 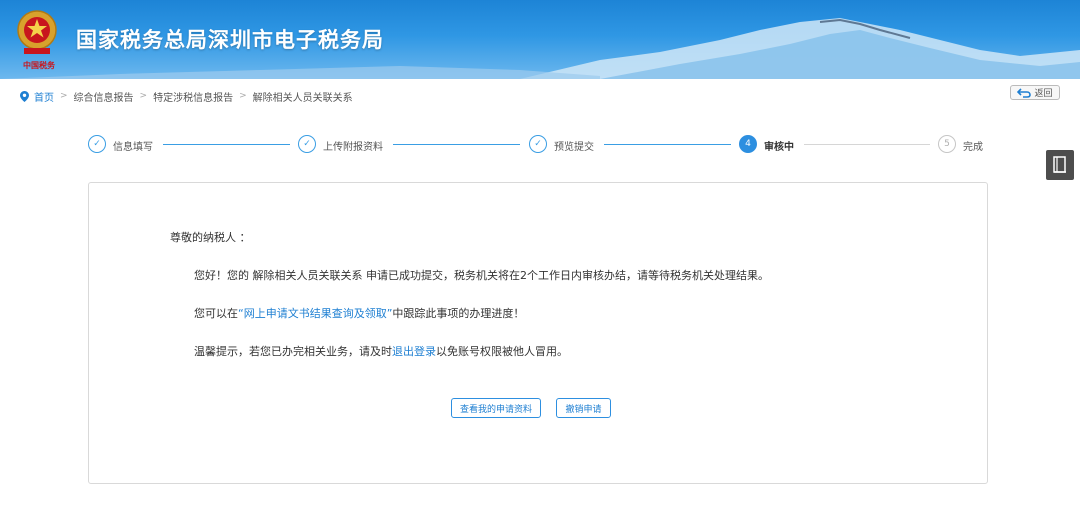 What do you see at coordinates (37, 32) in the screenshot?
I see `tax-emblem-icon` at bounding box center [37, 32].